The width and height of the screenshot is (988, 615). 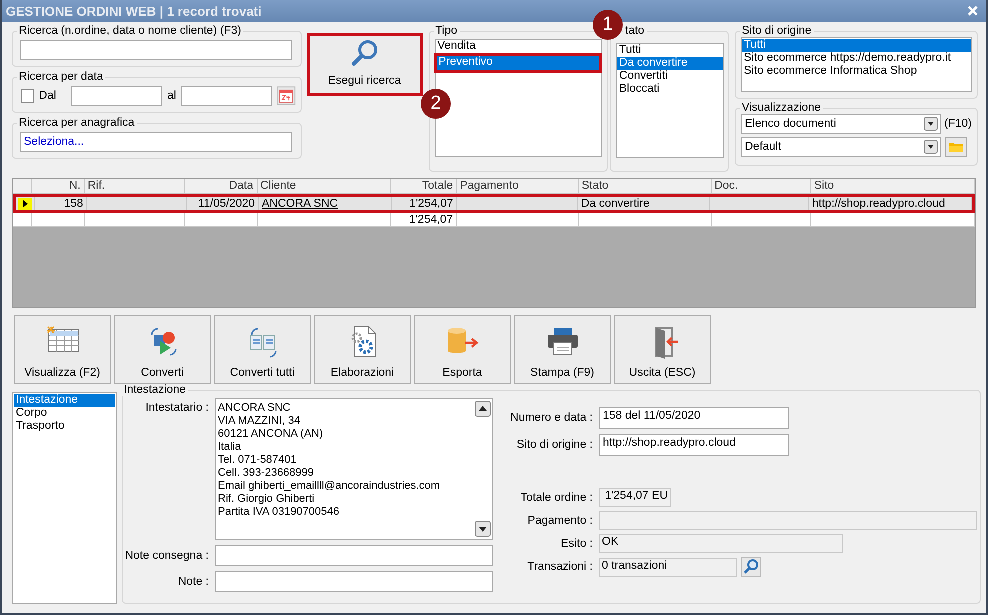 What do you see at coordinates (432, 204) in the screenshot?
I see `table-cell: 1'254,07` at bounding box center [432, 204].